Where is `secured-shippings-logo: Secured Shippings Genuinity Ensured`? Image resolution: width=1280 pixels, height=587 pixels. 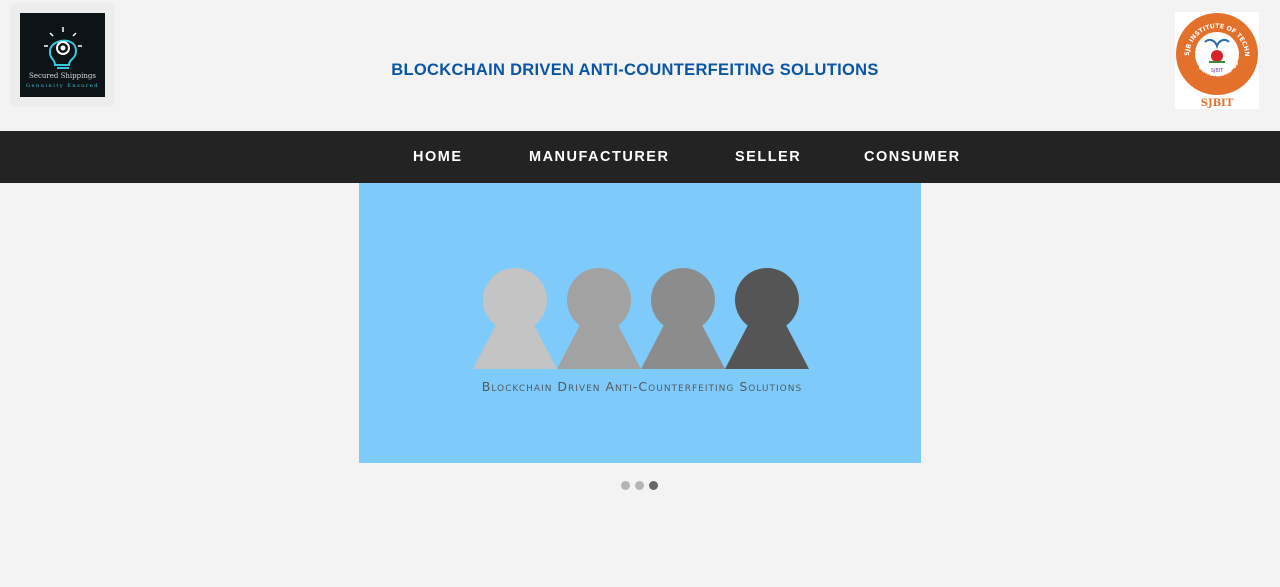
secured-shippings-logo: Secured Shippings Genuinity Ensured is located at coordinates (62, 55).